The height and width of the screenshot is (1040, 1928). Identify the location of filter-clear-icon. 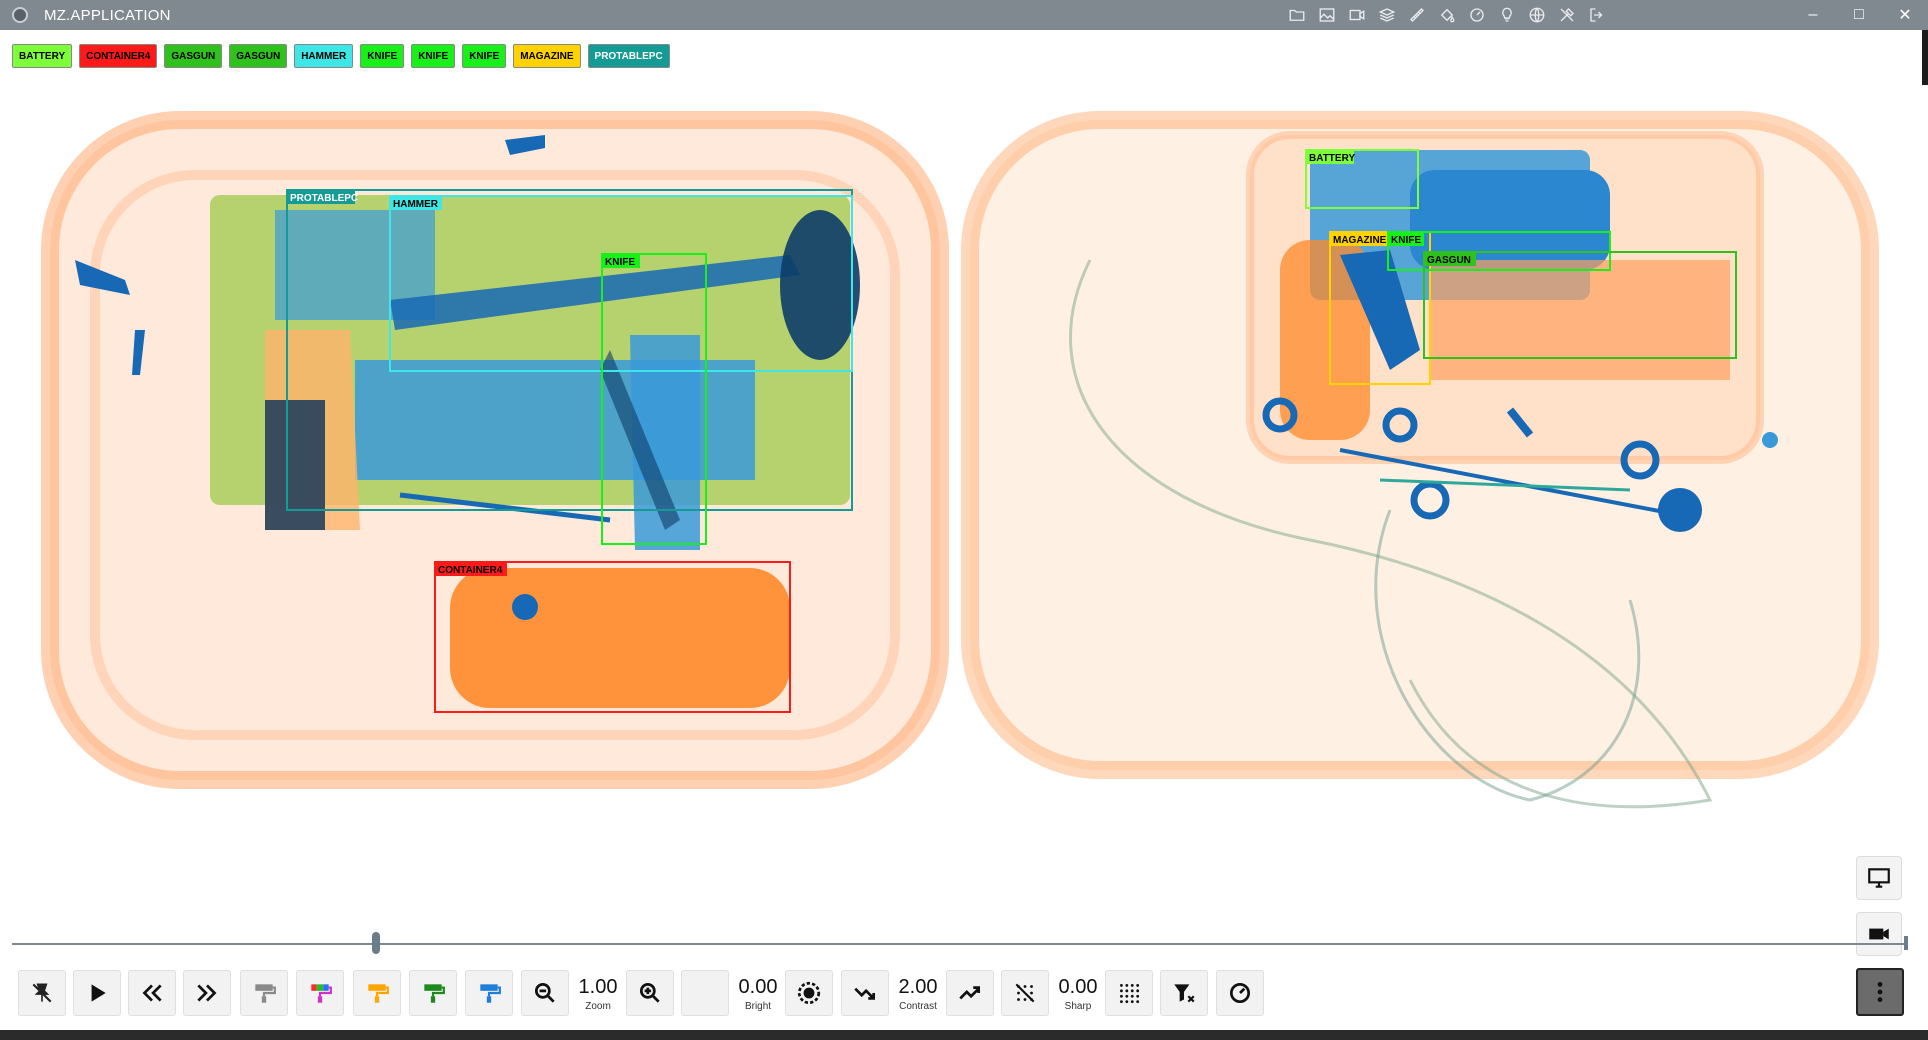
(1184, 993).